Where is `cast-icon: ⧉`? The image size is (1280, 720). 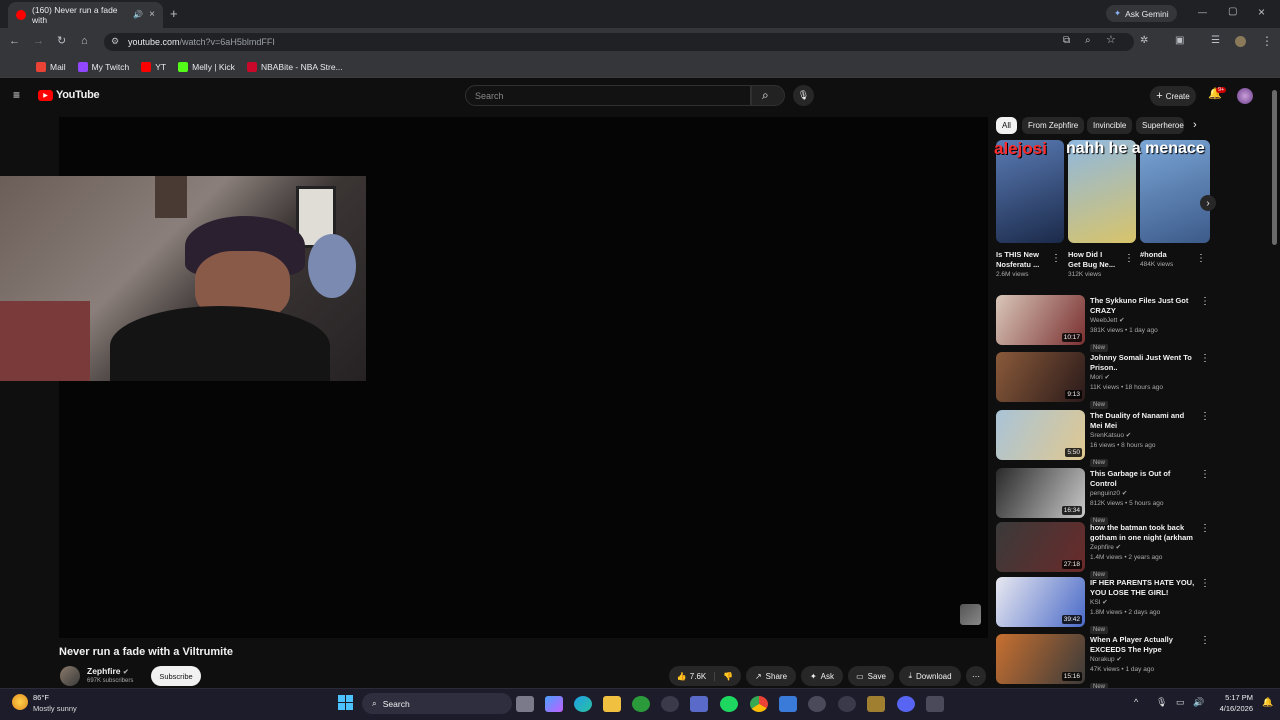 cast-icon: ⧉ is located at coordinates (1066, 41).